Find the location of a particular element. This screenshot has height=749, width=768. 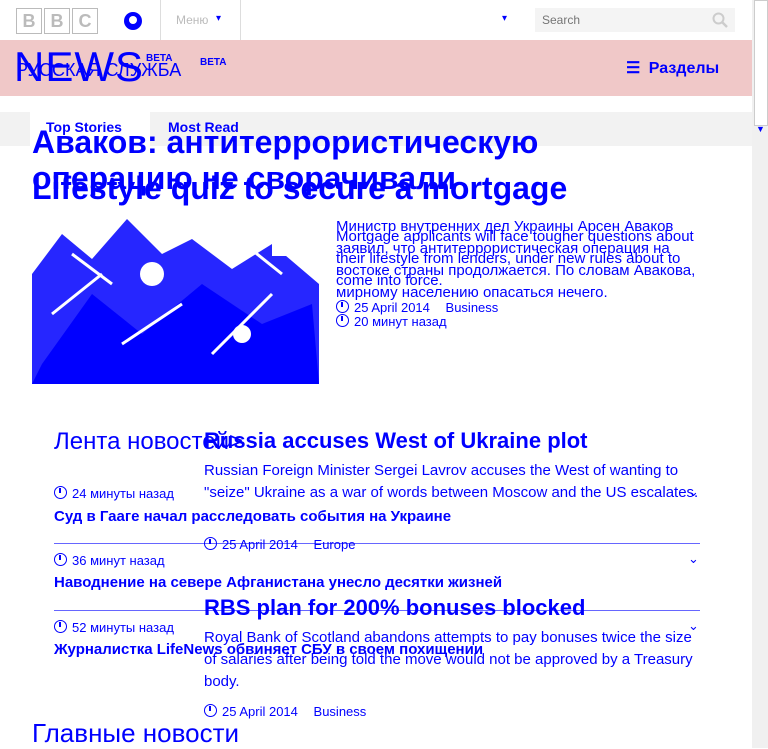

story-time: 20 минут назад is located at coordinates (400, 321).